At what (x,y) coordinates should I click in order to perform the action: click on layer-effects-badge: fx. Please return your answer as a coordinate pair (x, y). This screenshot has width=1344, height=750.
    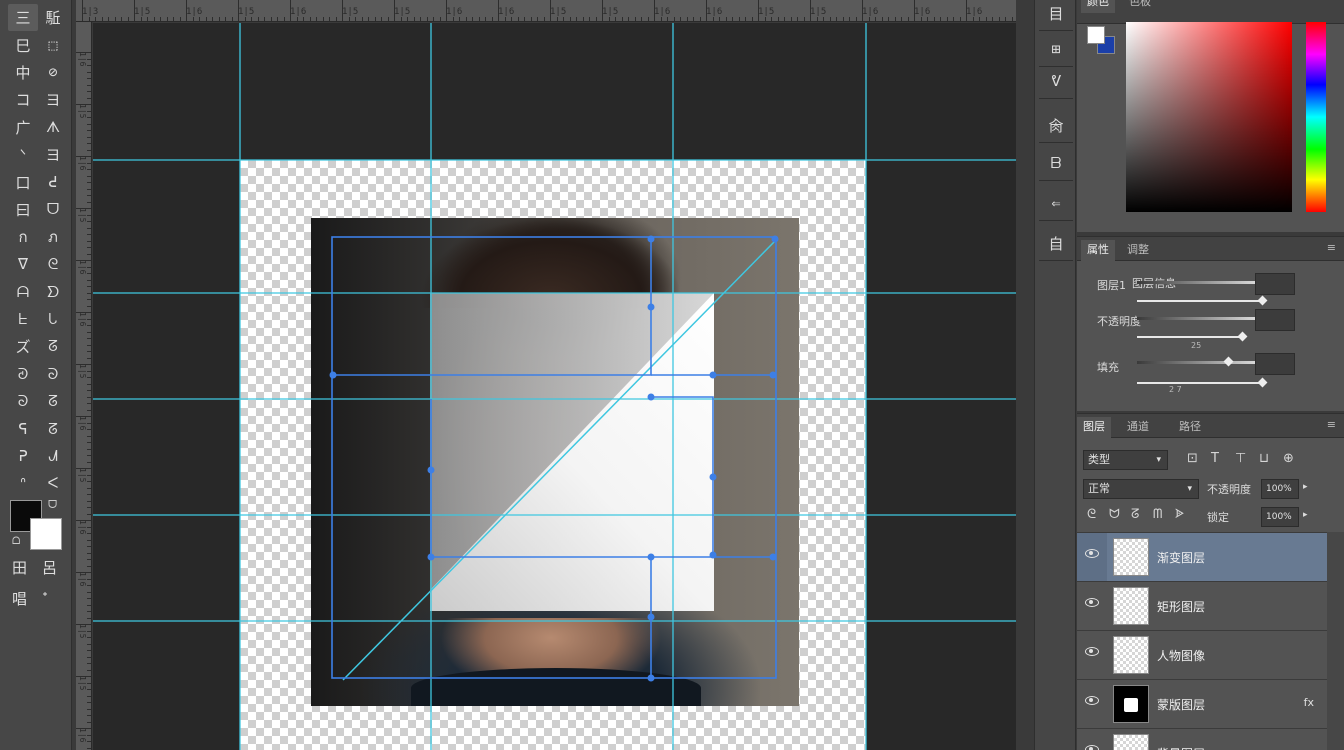
    Looking at the image, I should click on (1309, 702).